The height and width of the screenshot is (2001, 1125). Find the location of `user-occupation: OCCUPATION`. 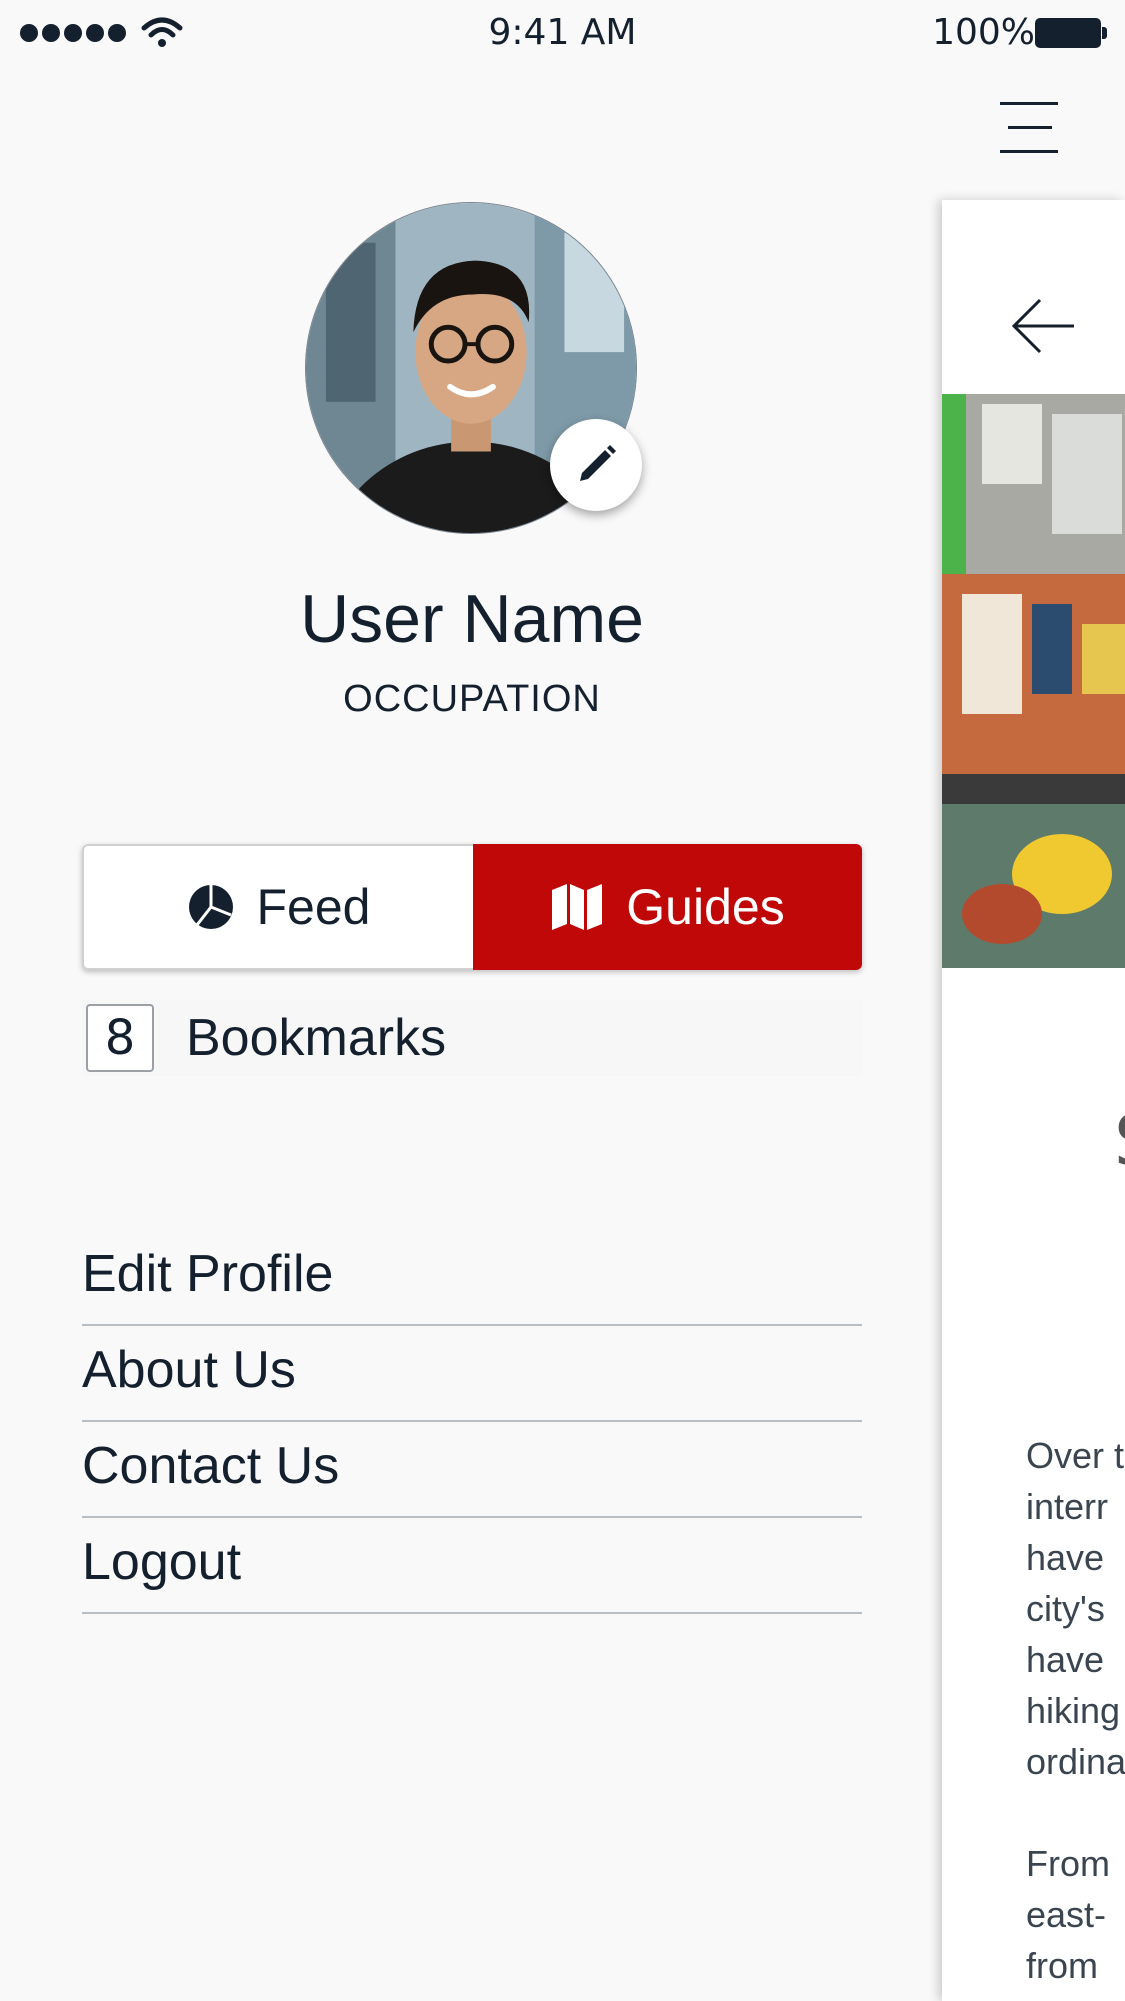

user-occupation: OCCUPATION is located at coordinates (472, 699).